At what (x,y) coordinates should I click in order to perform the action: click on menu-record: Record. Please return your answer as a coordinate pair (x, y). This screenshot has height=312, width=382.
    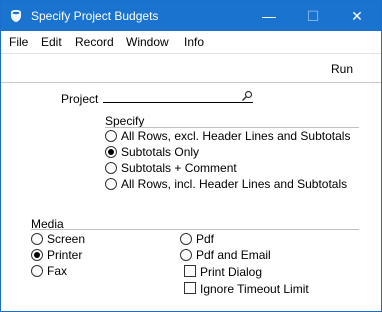
    Looking at the image, I should click on (94, 42).